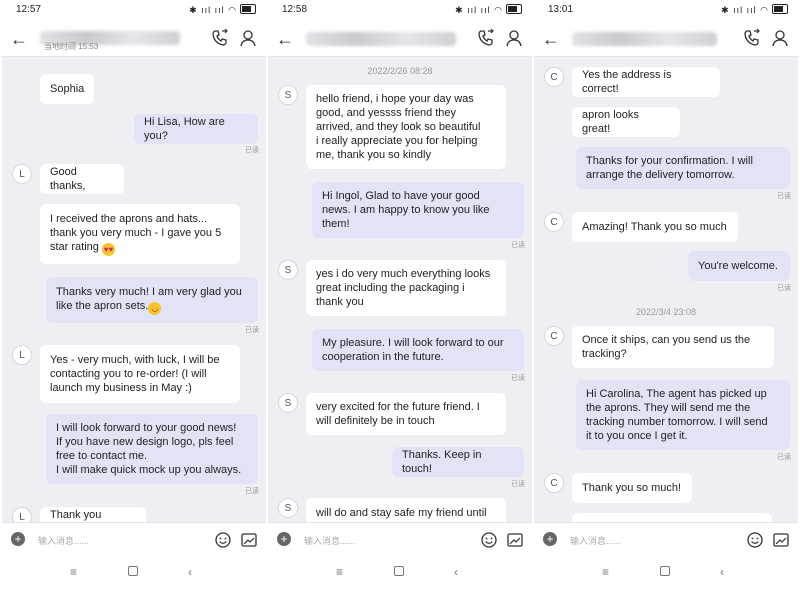  I want to click on message-text: Hi Lisa, How are you?, so click(184, 129).